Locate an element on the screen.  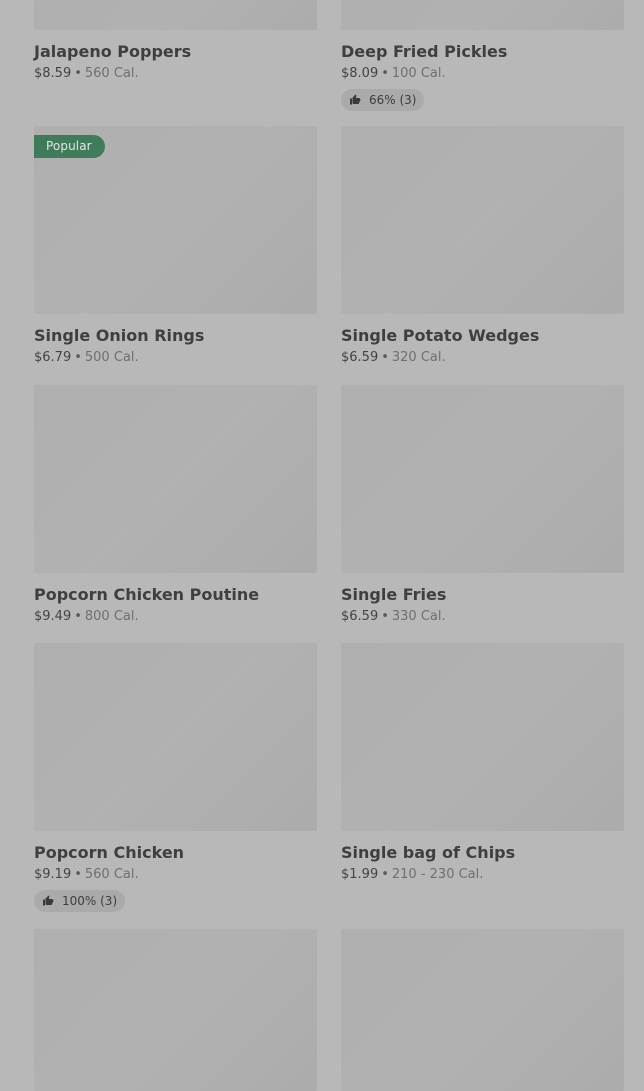
menu-item-card: Single bag of Chips $1.99 • 210 - 230 Cal. is located at coordinates (482, 763).